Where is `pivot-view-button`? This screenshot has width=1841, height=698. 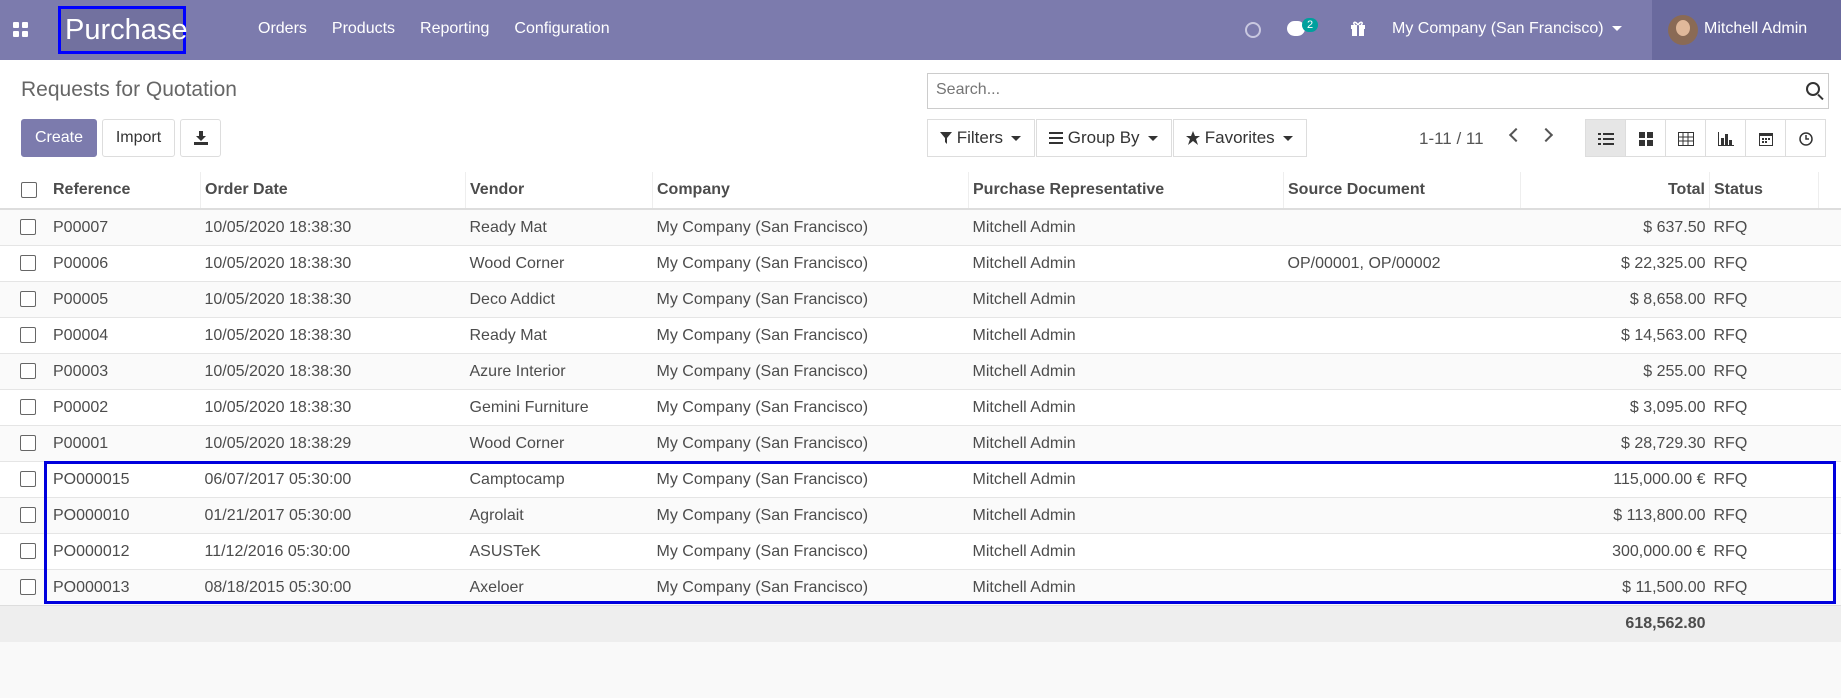
pivot-view-button is located at coordinates (1685, 138).